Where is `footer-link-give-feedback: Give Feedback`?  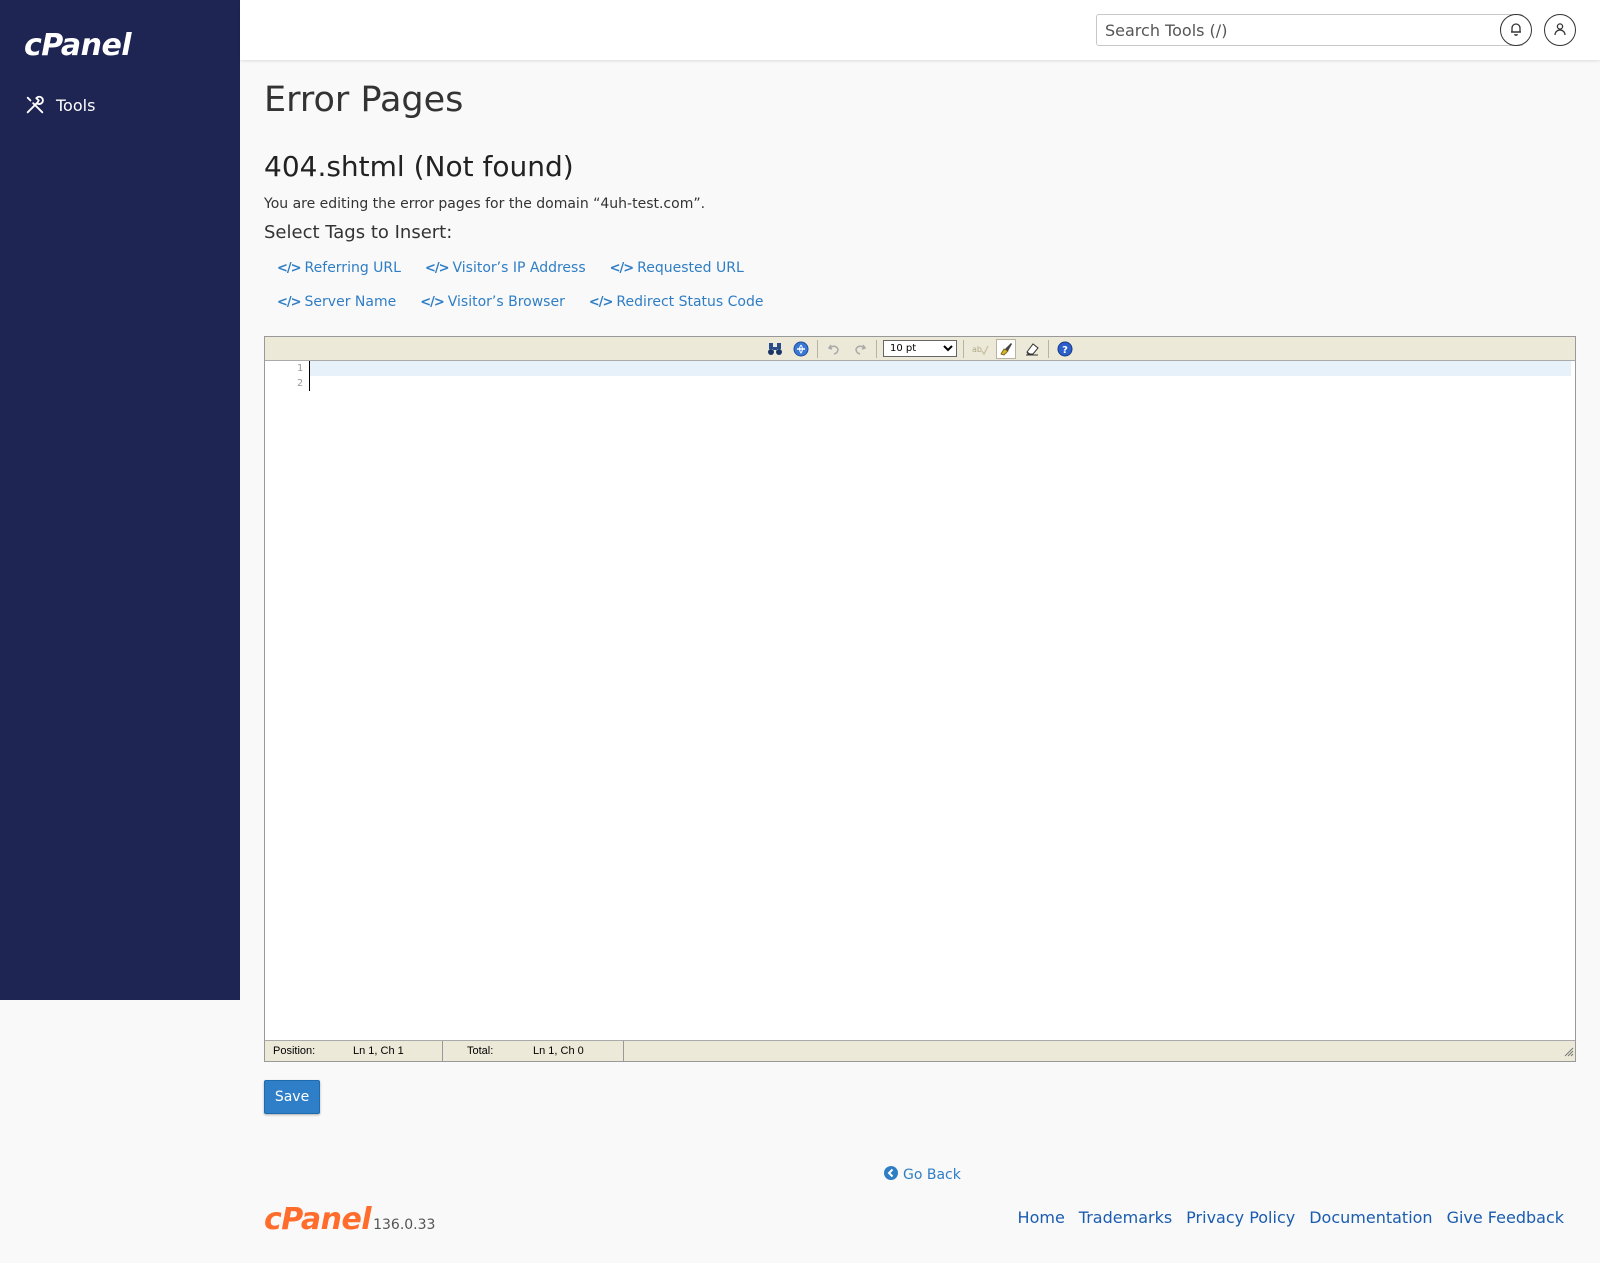
footer-link-give-feedback: Give Feedback is located at coordinates (1505, 1217).